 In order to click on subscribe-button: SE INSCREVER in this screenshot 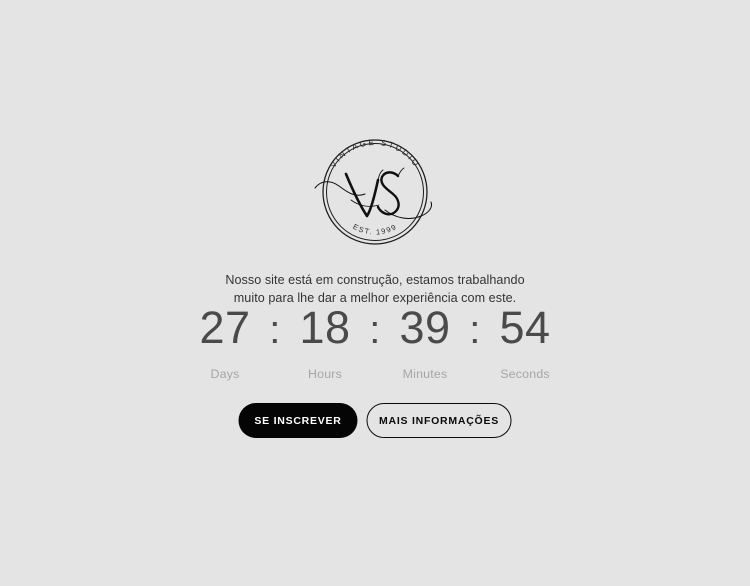, I will do `click(298, 420)`.